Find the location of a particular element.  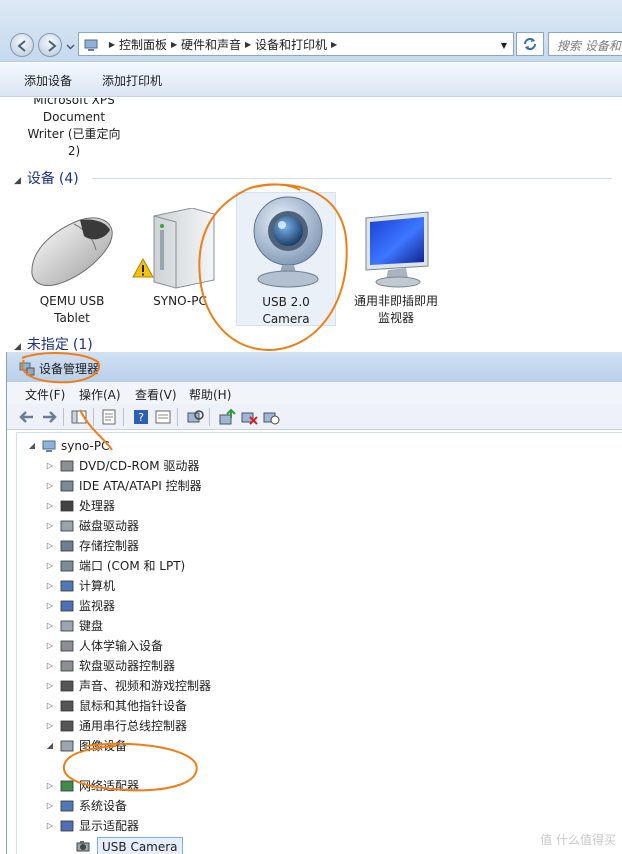

tree-category-label: 计算机 is located at coordinates (97, 586).